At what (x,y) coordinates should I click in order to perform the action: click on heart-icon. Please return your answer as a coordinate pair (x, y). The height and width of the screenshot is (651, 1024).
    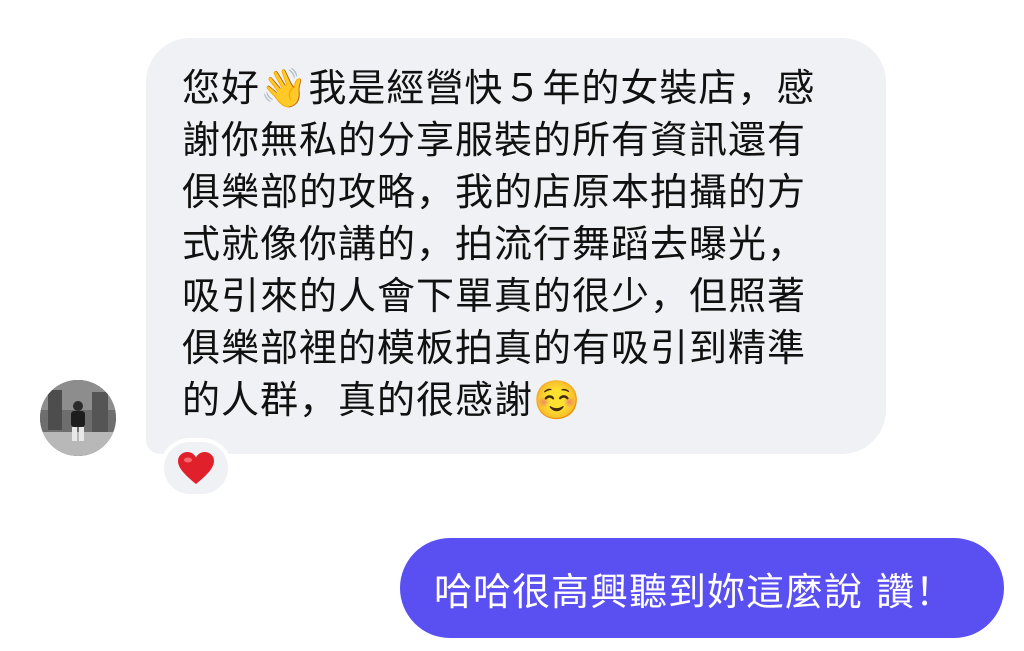
    Looking at the image, I should click on (196, 468).